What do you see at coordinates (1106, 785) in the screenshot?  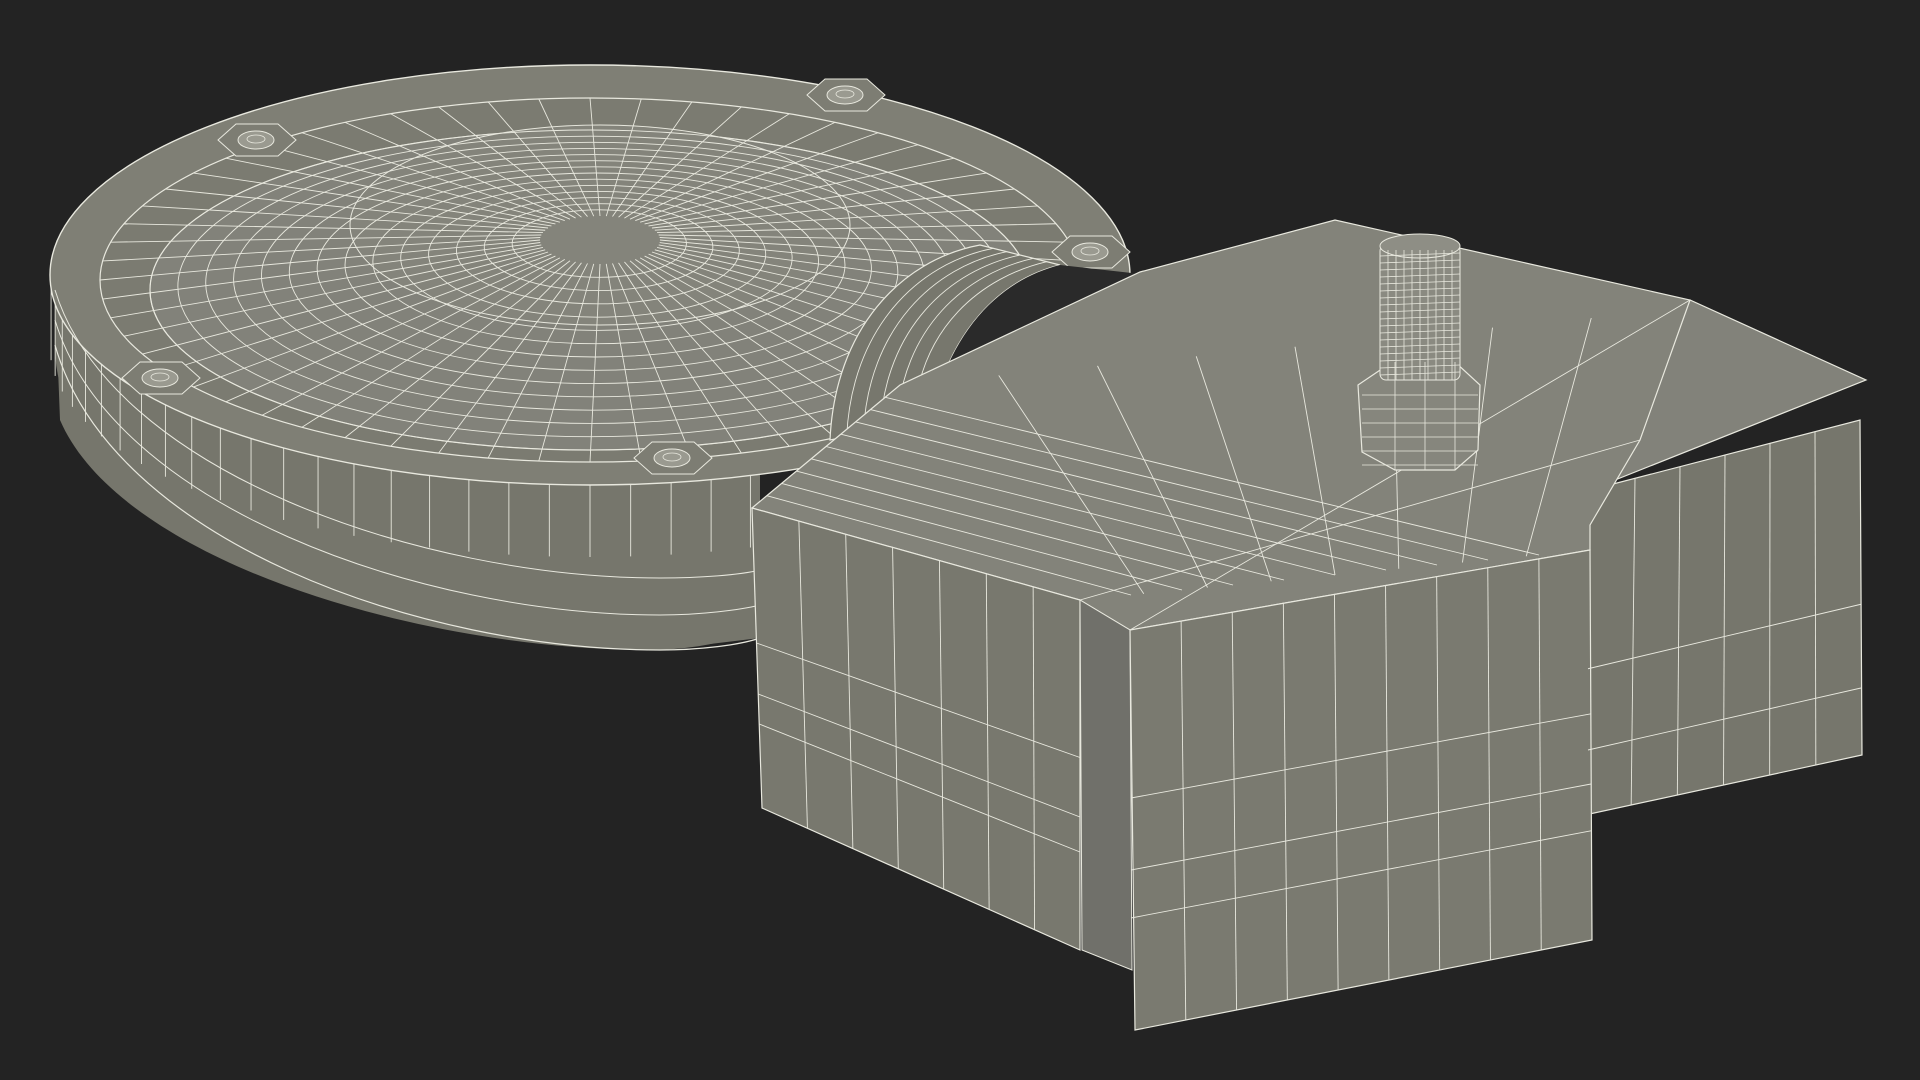 I see `seam-strip` at bounding box center [1106, 785].